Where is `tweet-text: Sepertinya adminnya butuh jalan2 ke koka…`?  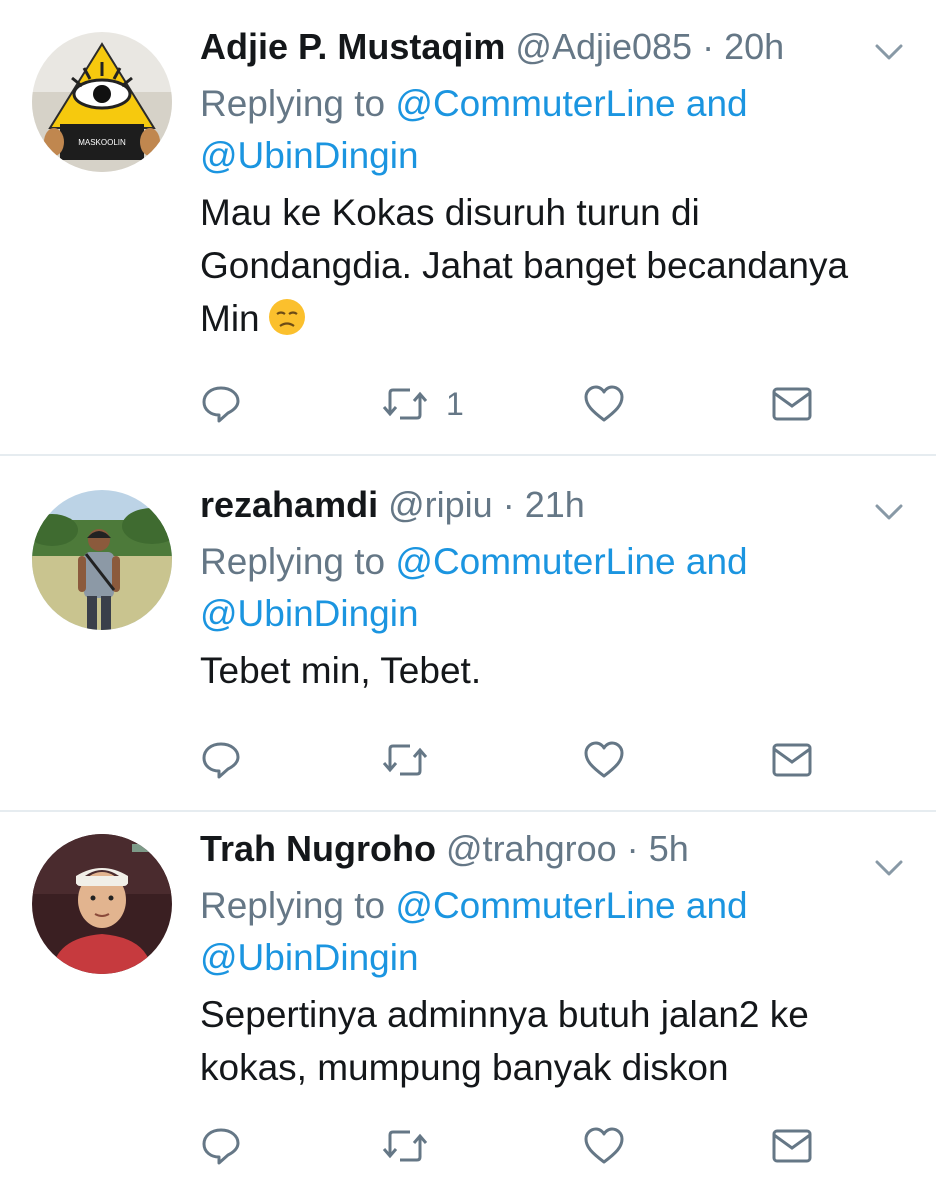
tweet-text: Sepertinya adminnya butuh jalan2 ke koka… is located at coordinates (504, 1041).